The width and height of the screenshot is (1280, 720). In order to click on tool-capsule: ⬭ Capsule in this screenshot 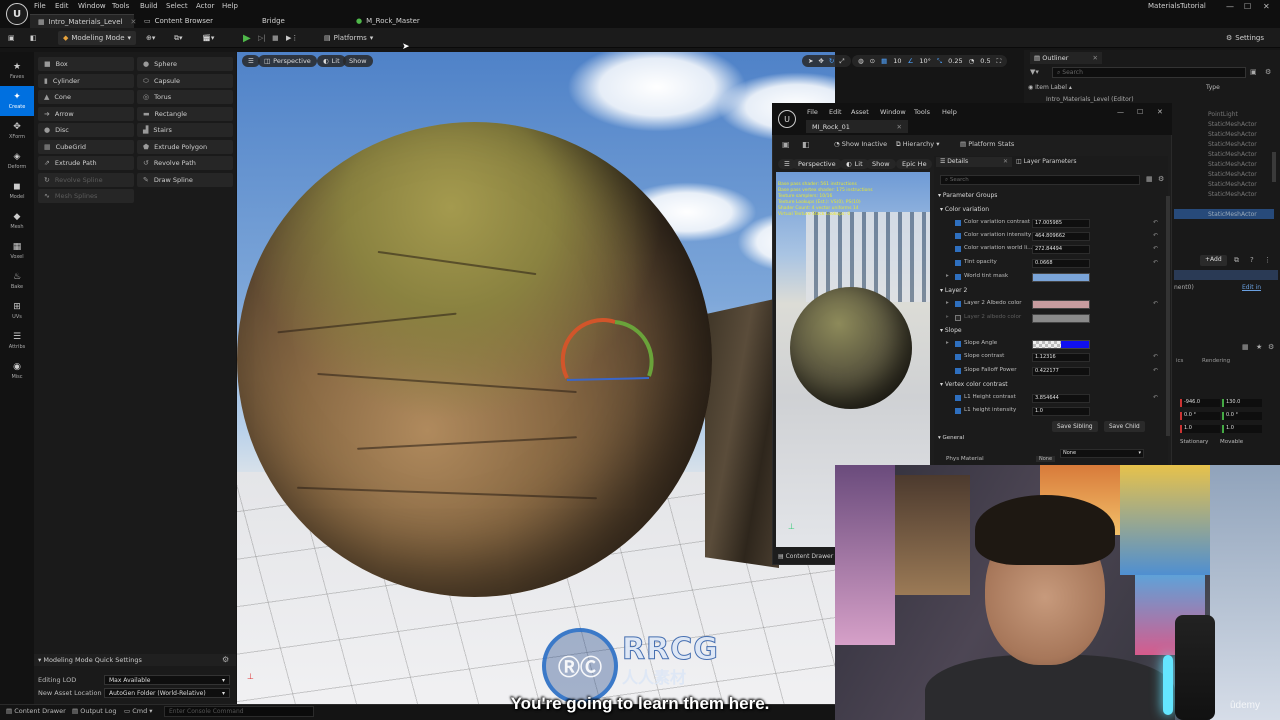, I will do `click(185, 81)`.